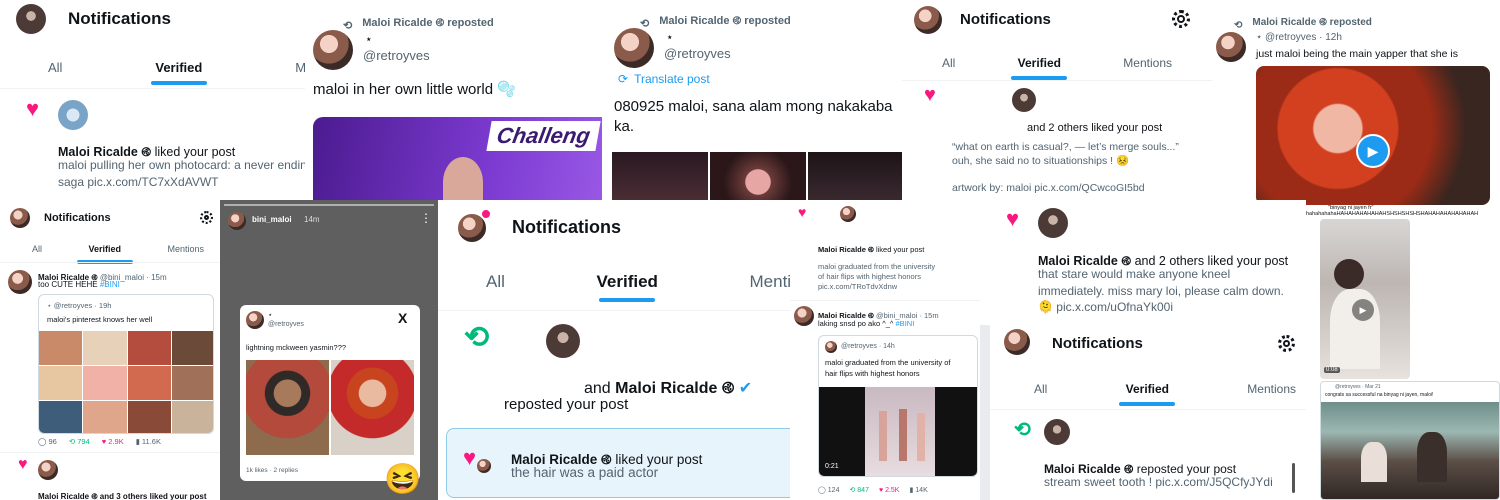 Image resolution: width=1500 pixels, height=500 pixels. I want to click on post-text: too CUTE HEHE, so click(68, 284).